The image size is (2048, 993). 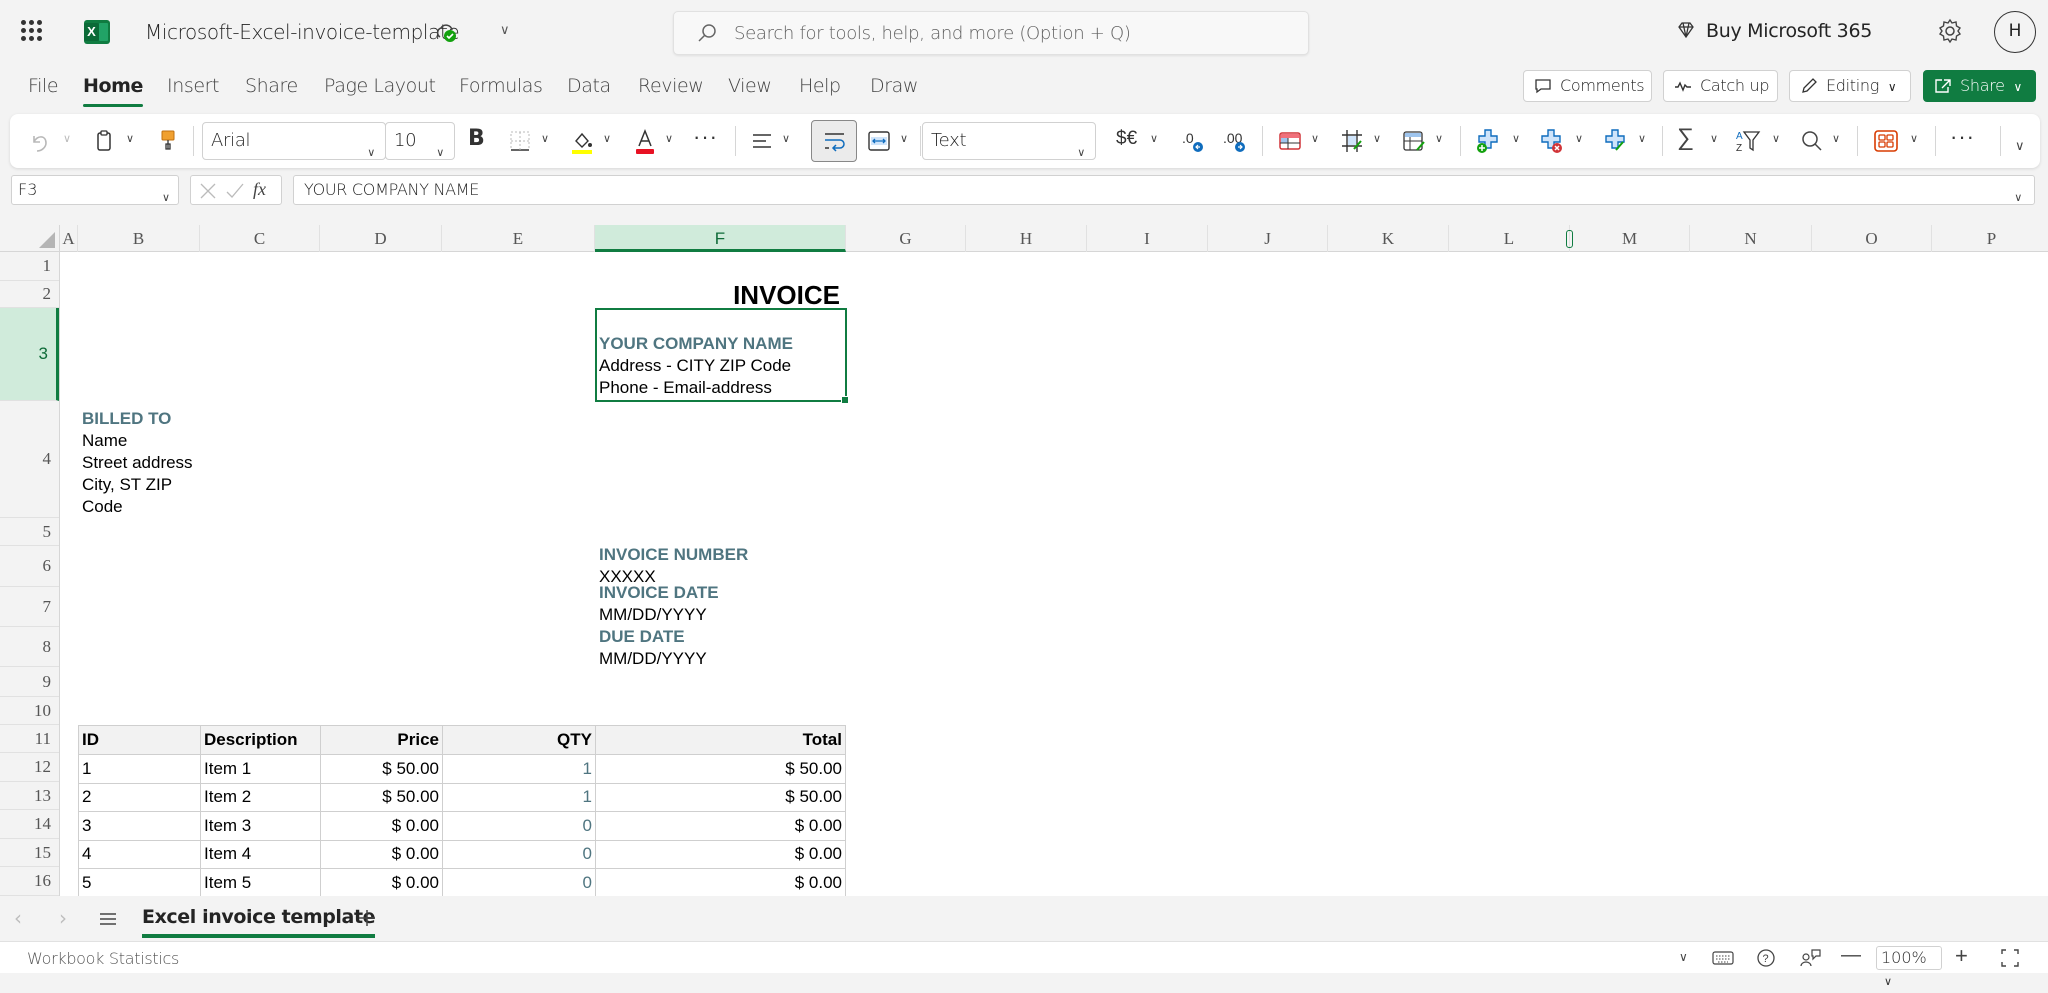 I want to click on row-header-15: 15, so click(x=29, y=853).